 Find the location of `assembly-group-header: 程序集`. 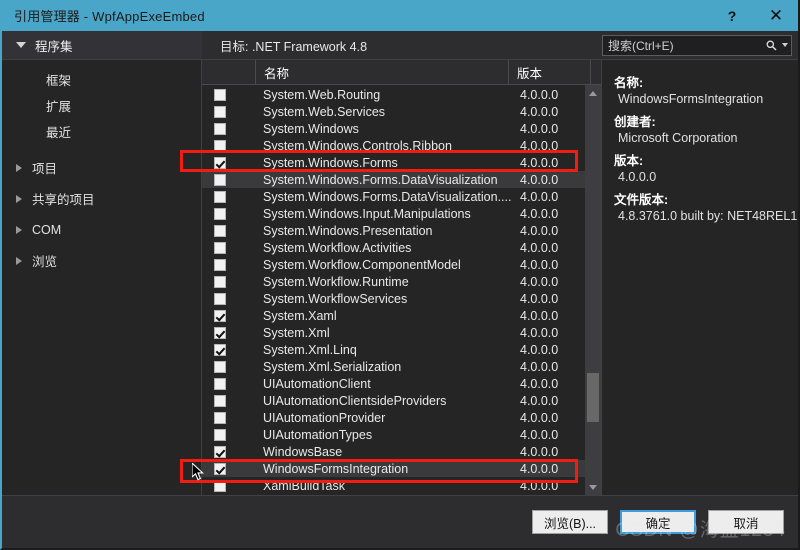

assembly-group-header: 程序集 is located at coordinates (102, 45).